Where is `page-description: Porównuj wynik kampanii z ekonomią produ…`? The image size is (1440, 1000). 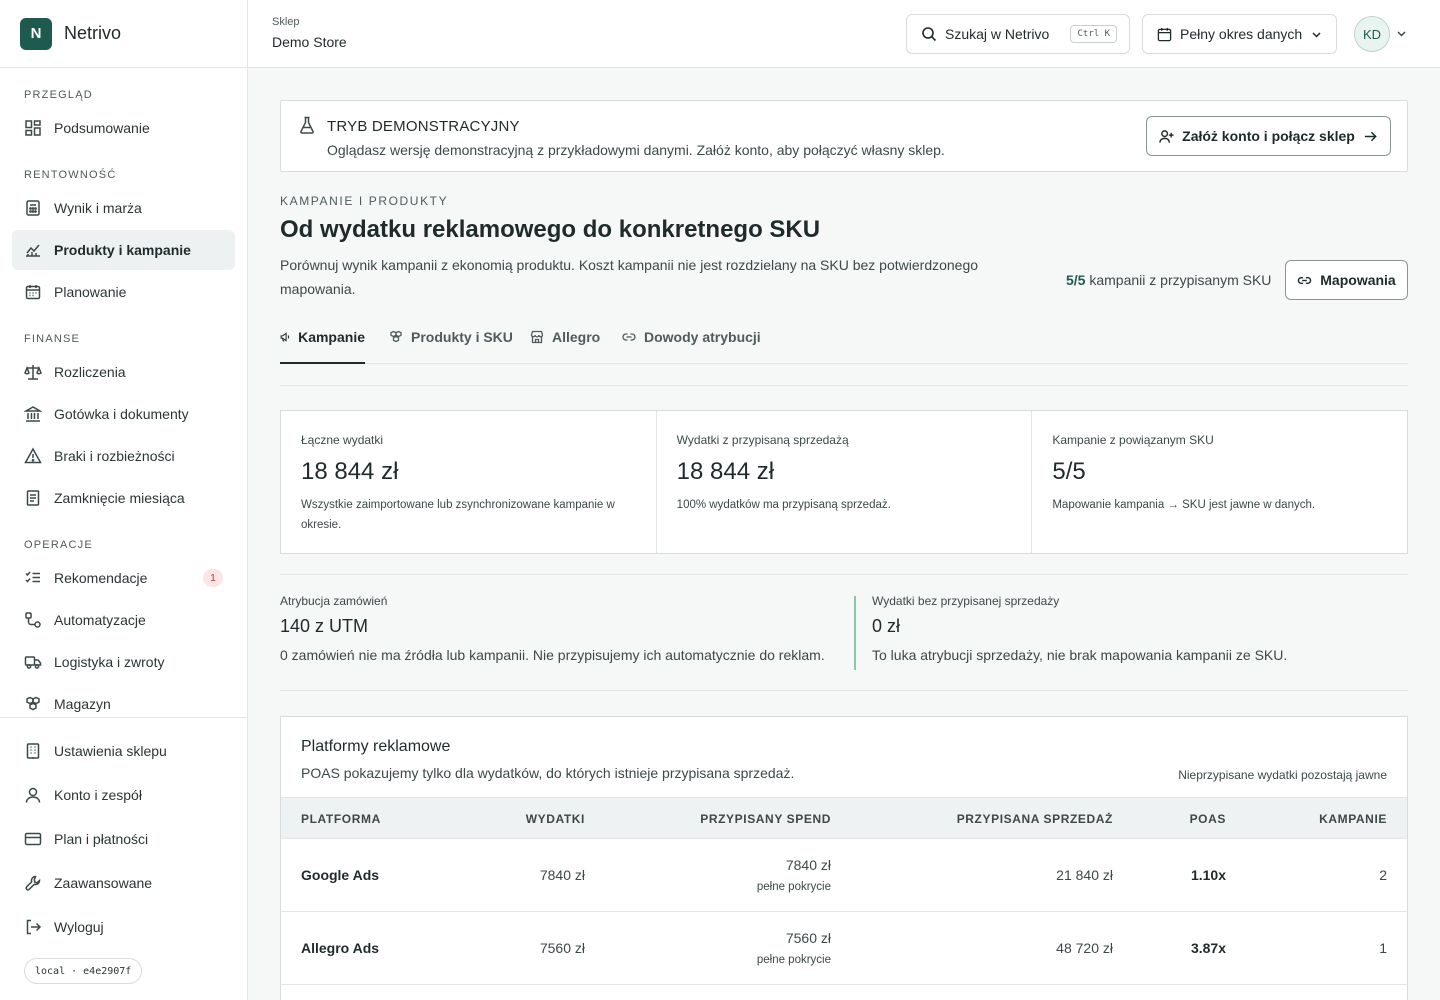
page-description: Porównuj wynik kampanii z ekonomią produ… is located at coordinates (629, 277).